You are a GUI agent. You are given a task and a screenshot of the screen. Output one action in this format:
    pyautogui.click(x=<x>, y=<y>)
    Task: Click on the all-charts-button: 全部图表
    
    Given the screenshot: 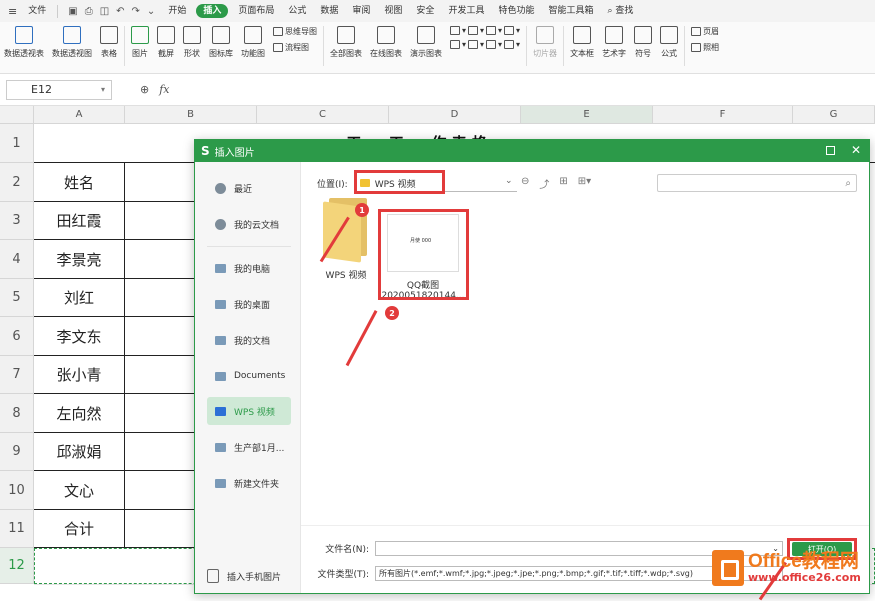 What is the action you would take?
    pyautogui.click(x=346, y=42)
    